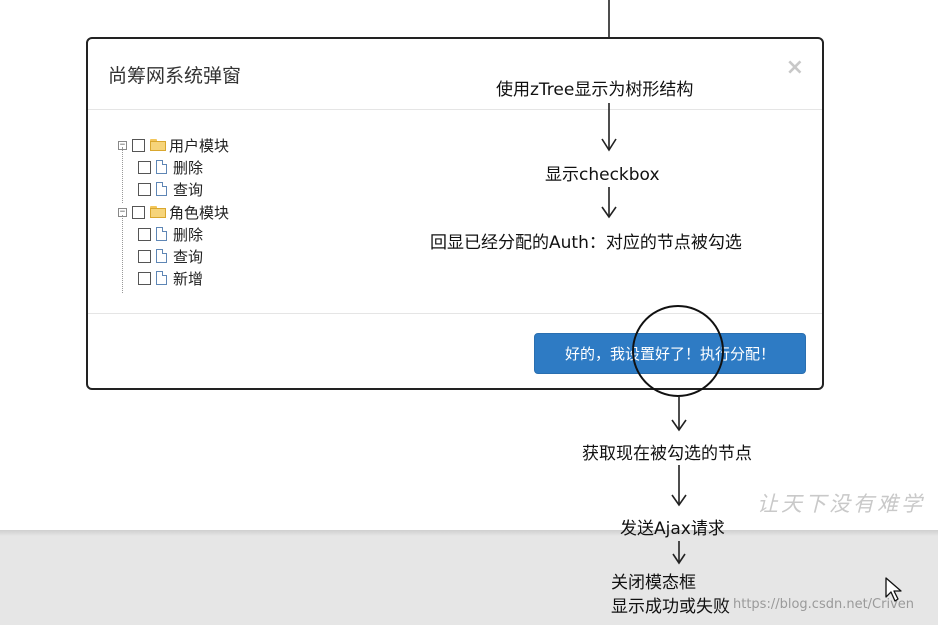 Image resolution: width=938 pixels, height=625 pixels. Describe the element at coordinates (199, 145) in the screenshot. I see `tree-node-label: 用户模块` at that location.